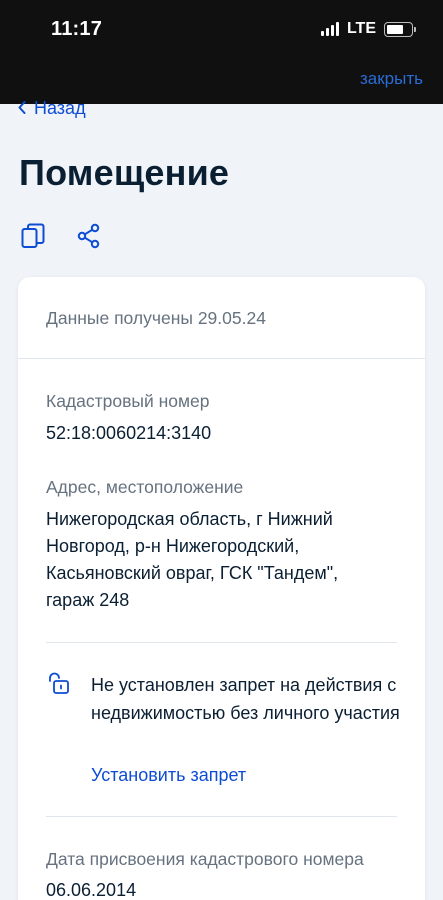  Describe the element at coordinates (361, 28) in the screenshot. I see `network-type: LTE` at that location.